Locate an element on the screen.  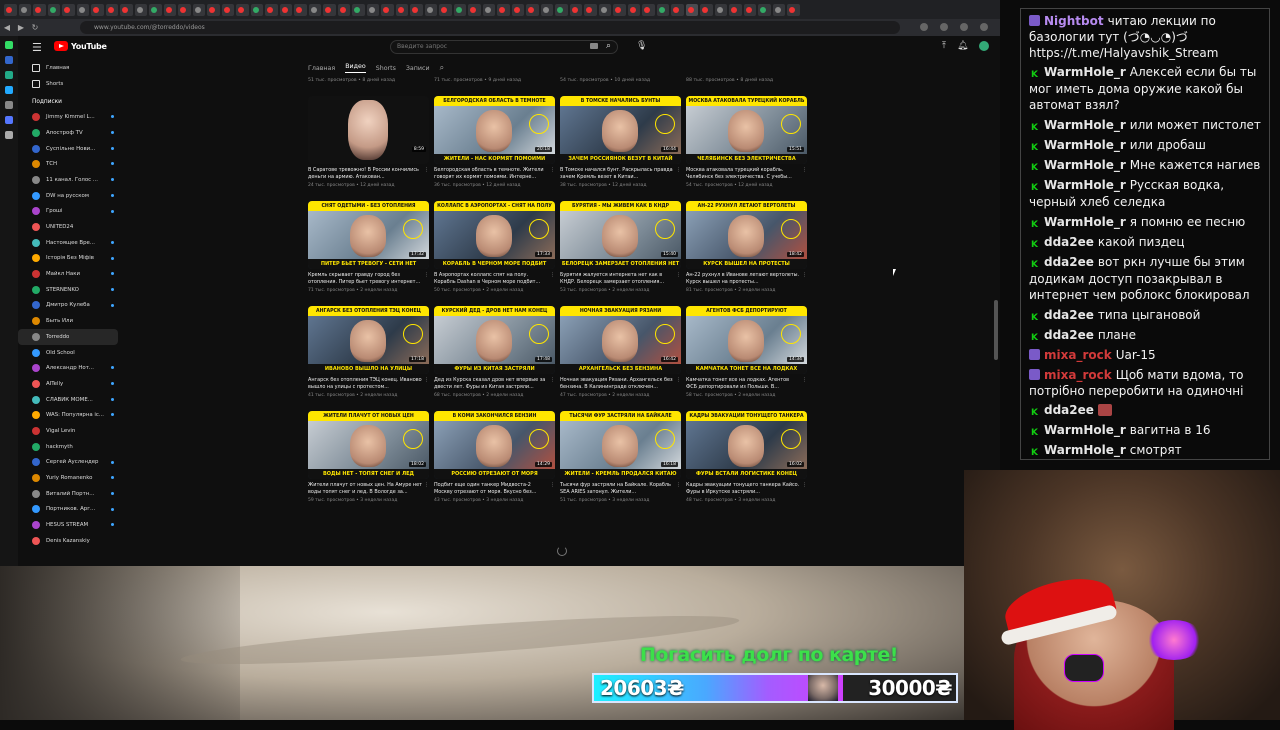
search-icon: ⌕ is located at coordinates (608, 46).